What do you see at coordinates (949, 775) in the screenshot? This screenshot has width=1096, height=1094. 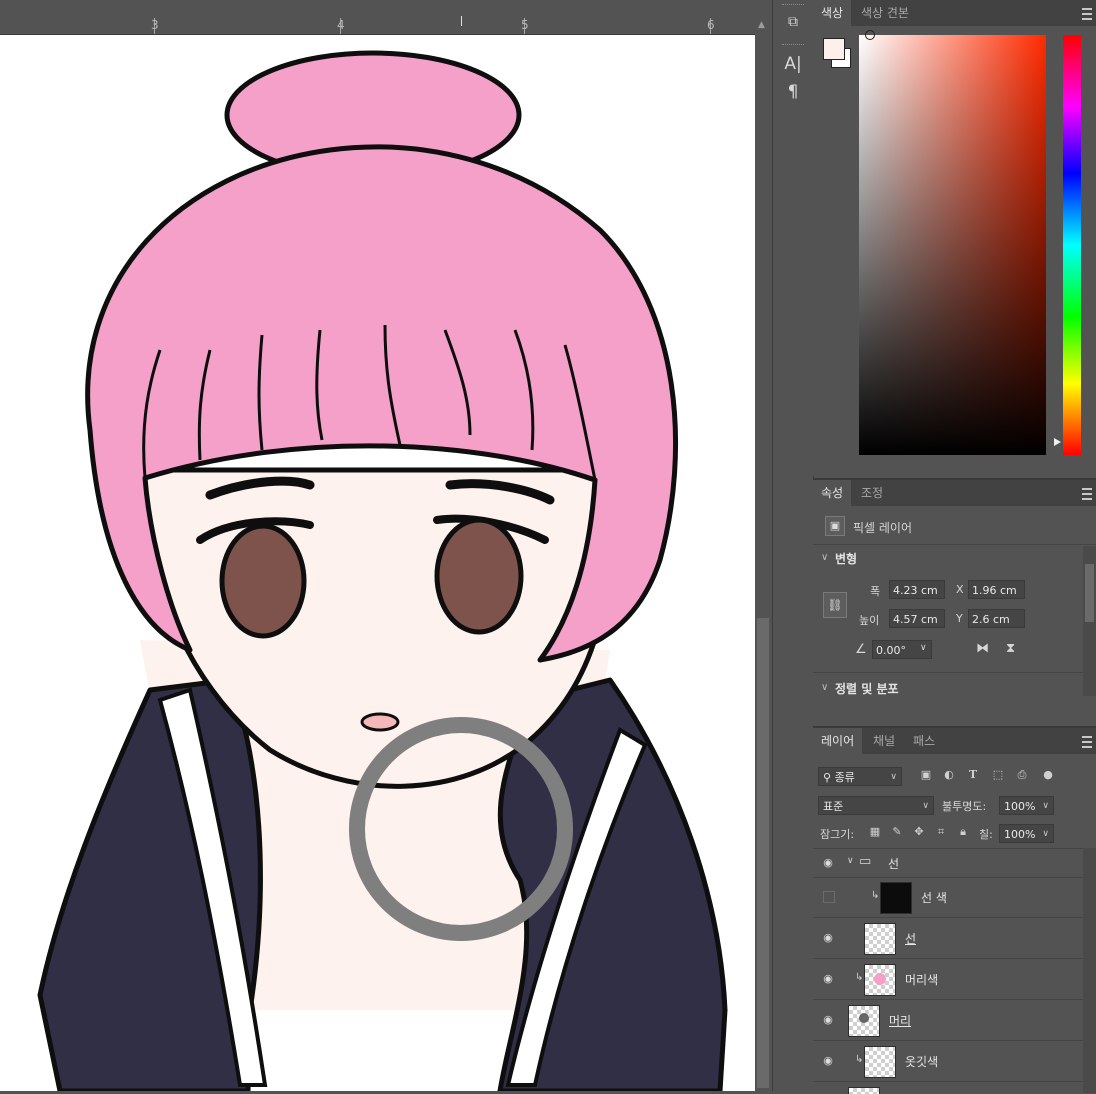 I see `adjustment-filter-icon: ◐` at bounding box center [949, 775].